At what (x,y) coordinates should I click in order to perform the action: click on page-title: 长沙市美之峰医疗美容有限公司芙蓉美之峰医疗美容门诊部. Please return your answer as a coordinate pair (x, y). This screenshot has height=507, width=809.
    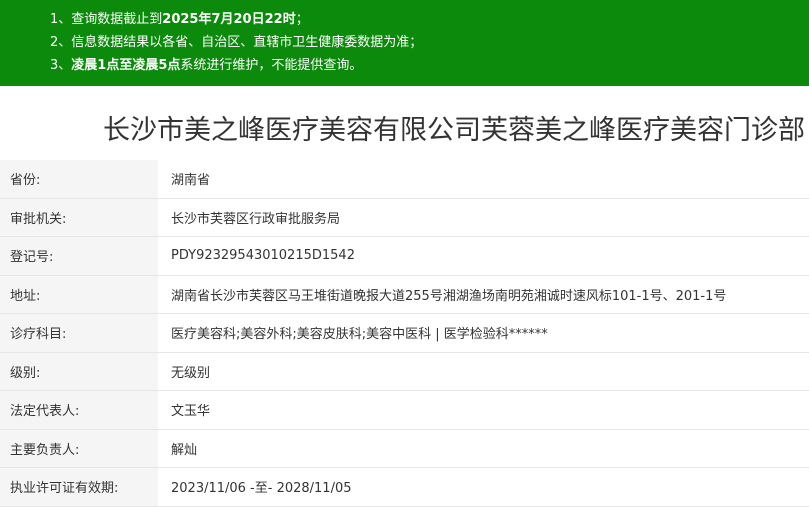
    Looking at the image, I should click on (454, 130).